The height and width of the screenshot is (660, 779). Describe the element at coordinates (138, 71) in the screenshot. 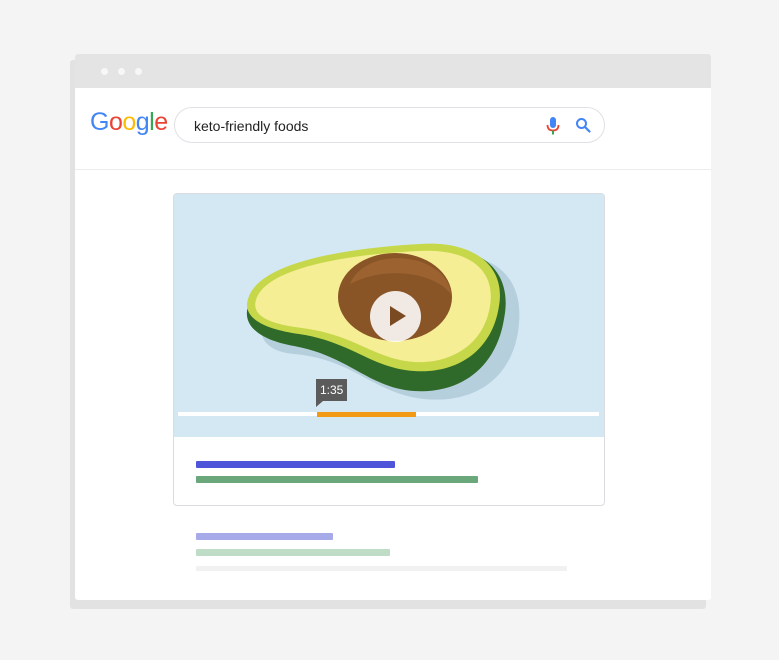

I see `maximize-dot` at that location.